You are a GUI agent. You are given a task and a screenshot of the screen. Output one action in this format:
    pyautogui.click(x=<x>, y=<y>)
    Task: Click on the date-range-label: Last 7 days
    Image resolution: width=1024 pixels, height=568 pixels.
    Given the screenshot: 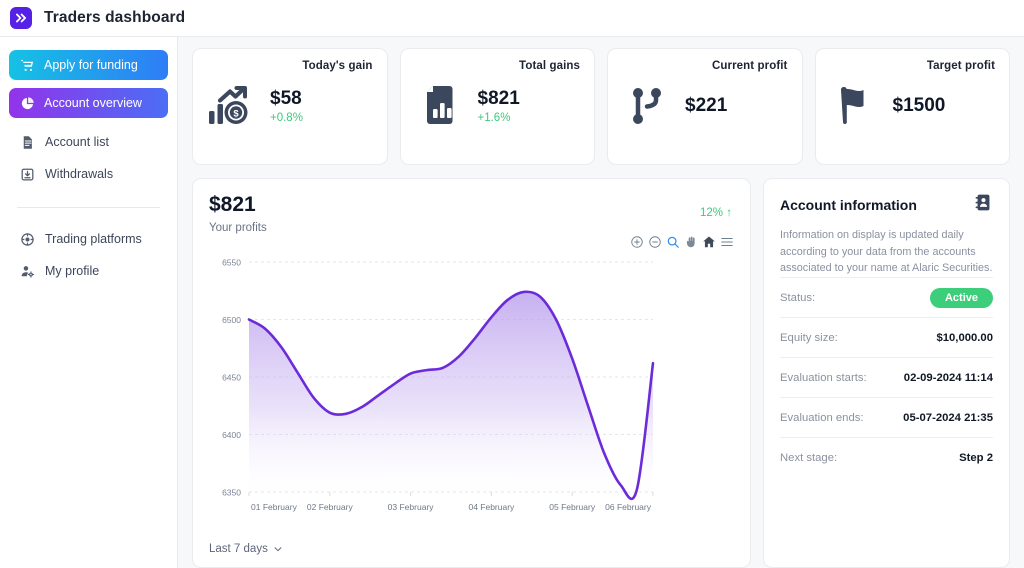 What is the action you would take?
    pyautogui.click(x=238, y=549)
    